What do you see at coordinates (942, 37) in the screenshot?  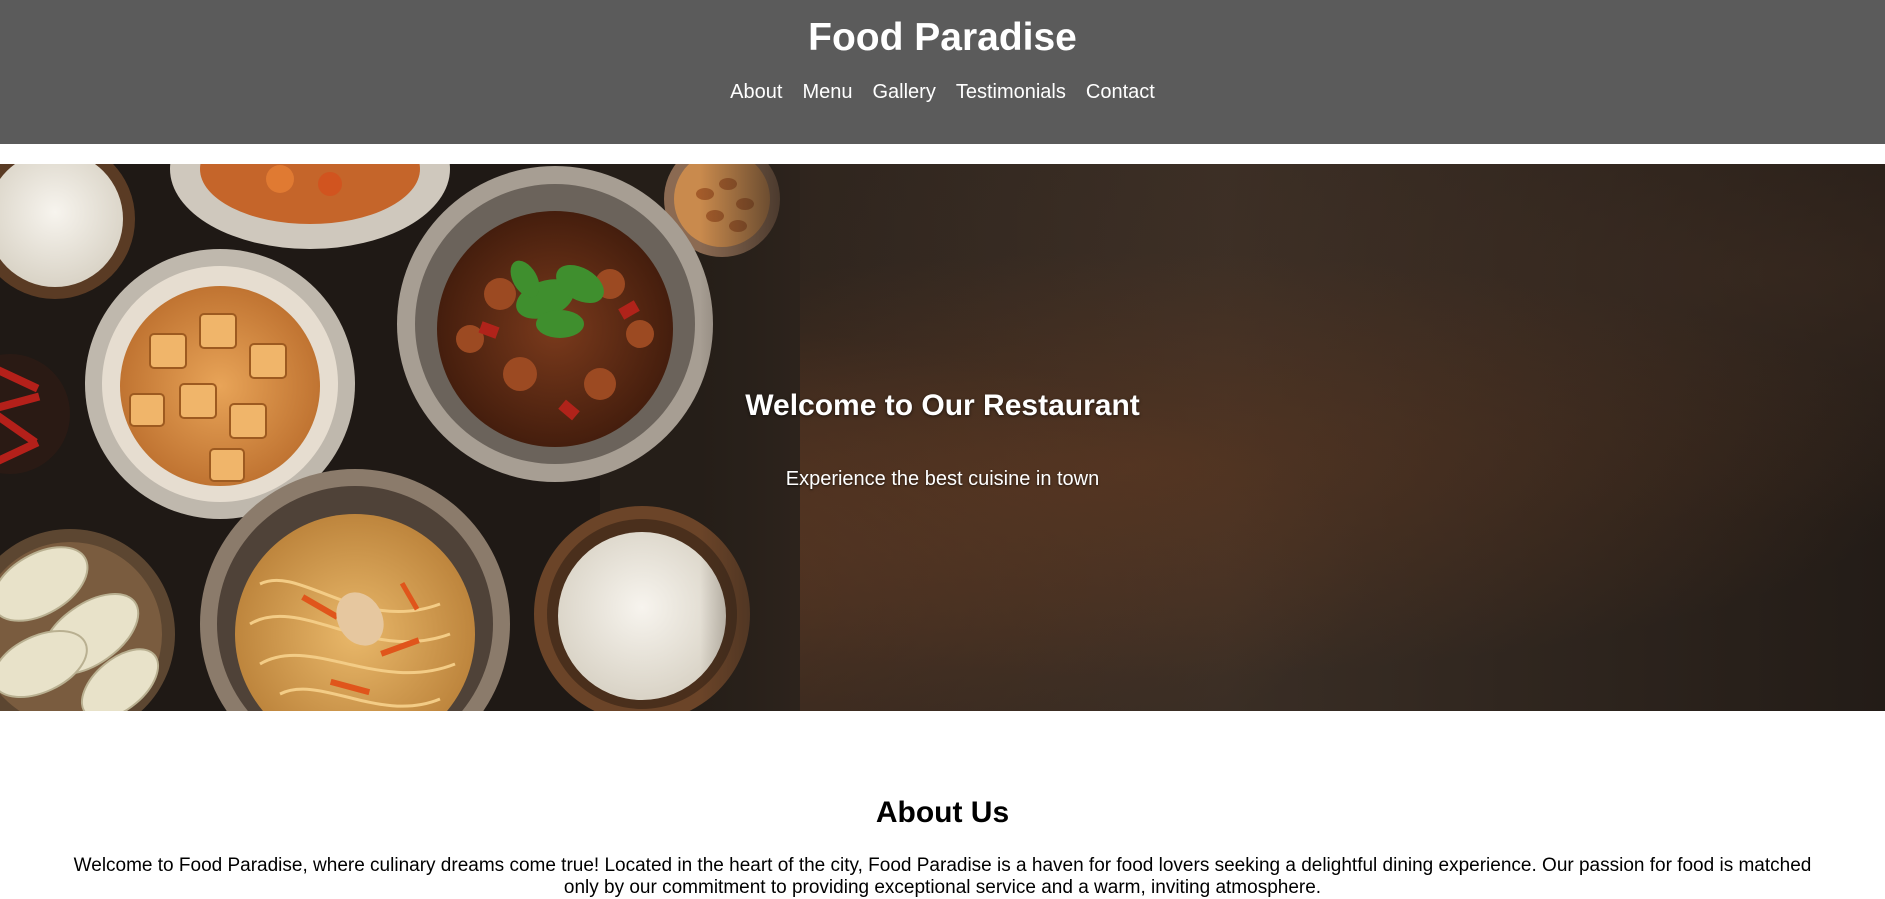 I see `site-title: Food Paradise` at bounding box center [942, 37].